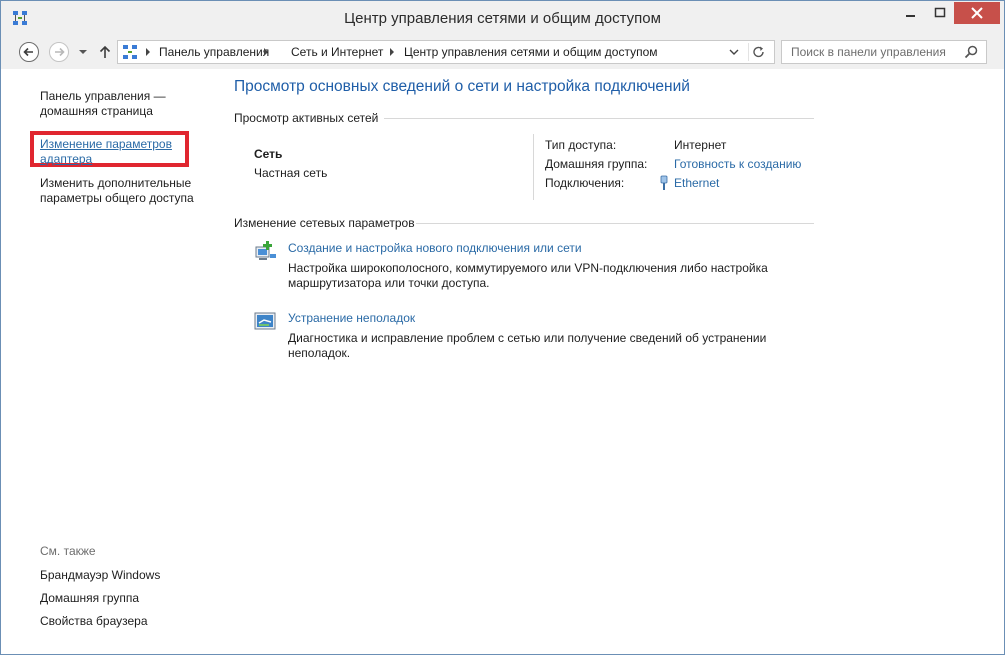 The width and height of the screenshot is (1005, 655). What do you see at coordinates (115, 152) in the screenshot?
I see `nav-change-adapter-settings: Изменение параметров адаптера` at bounding box center [115, 152].